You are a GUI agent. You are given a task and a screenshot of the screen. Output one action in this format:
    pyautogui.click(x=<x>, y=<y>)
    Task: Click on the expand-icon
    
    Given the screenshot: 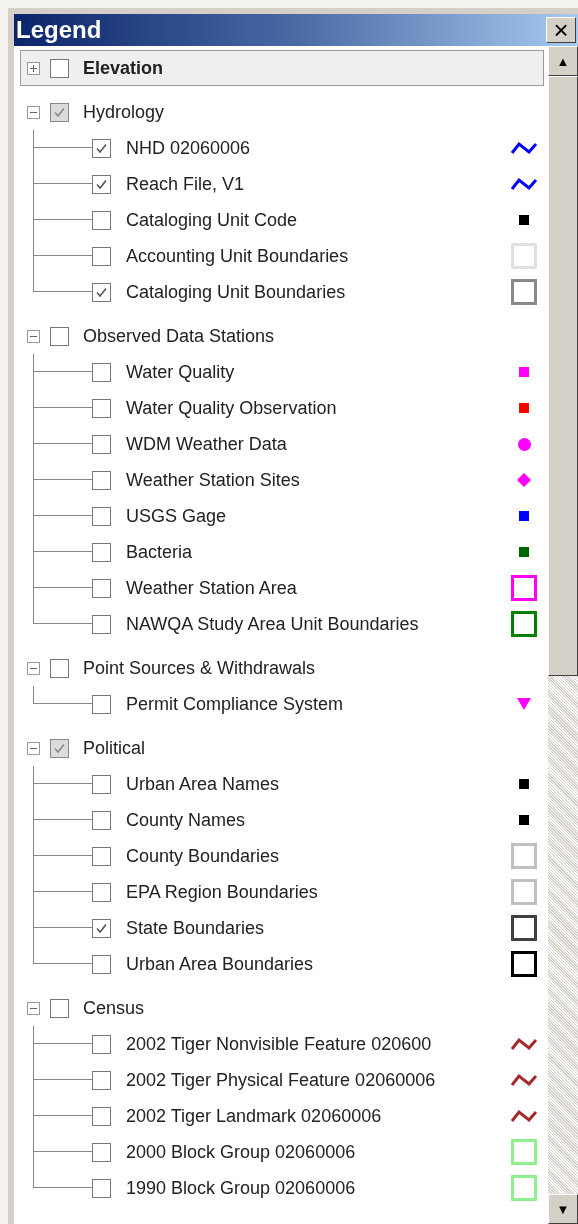 What is the action you would take?
    pyautogui.click(x=33, y=68)
    